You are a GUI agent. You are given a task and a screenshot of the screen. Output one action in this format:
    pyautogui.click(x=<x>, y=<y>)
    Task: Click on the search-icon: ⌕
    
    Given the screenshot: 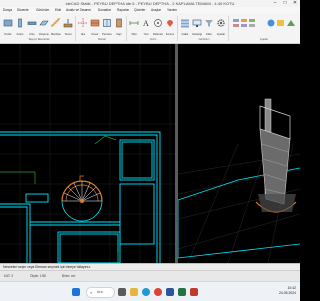 What is the action you would take?
    pyautogui.click(x=91, y=292)
    